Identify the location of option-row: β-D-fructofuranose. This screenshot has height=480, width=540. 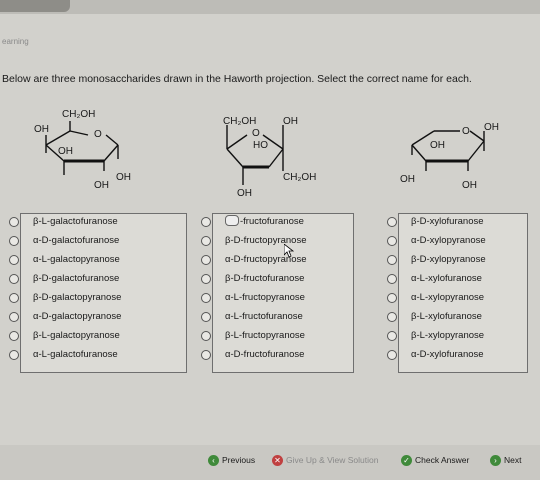
(277, 280).